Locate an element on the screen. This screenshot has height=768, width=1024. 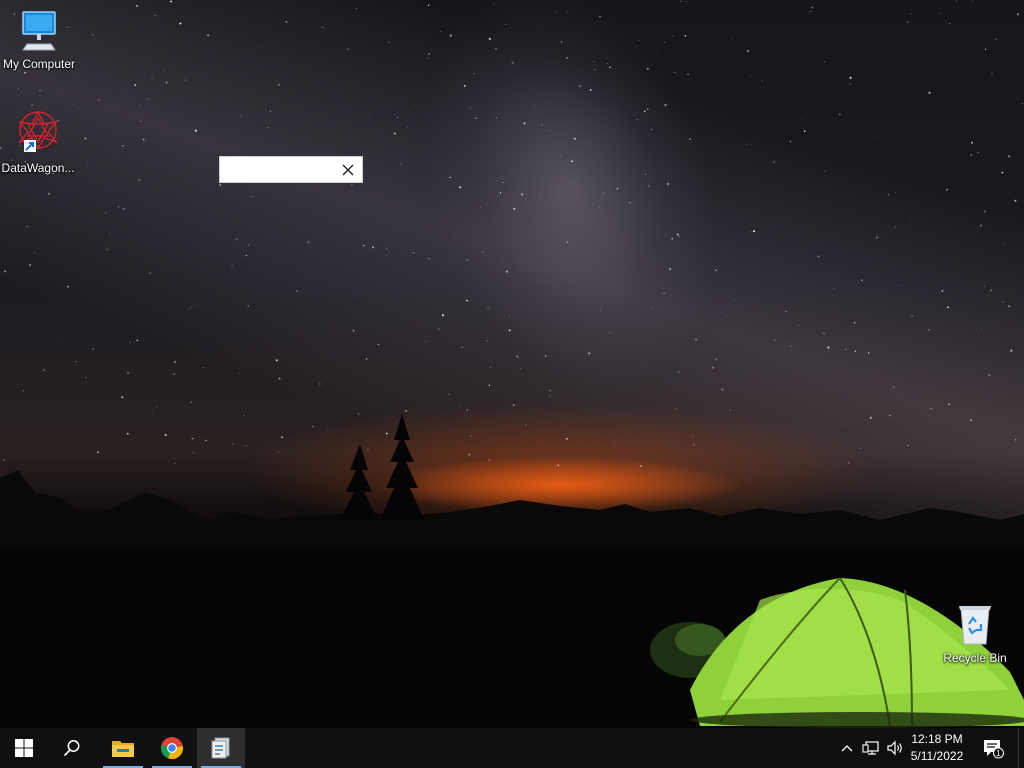
action-center-button: 1 is located at coordinates (993, 748).